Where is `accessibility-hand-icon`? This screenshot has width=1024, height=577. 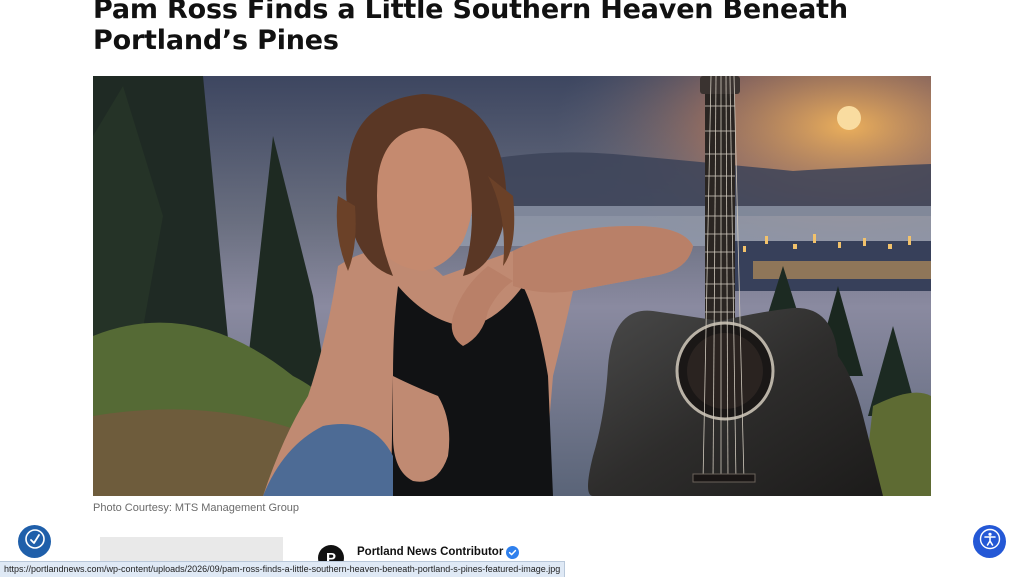 accessibility-hand-icon is located at coordinates (35, 541).